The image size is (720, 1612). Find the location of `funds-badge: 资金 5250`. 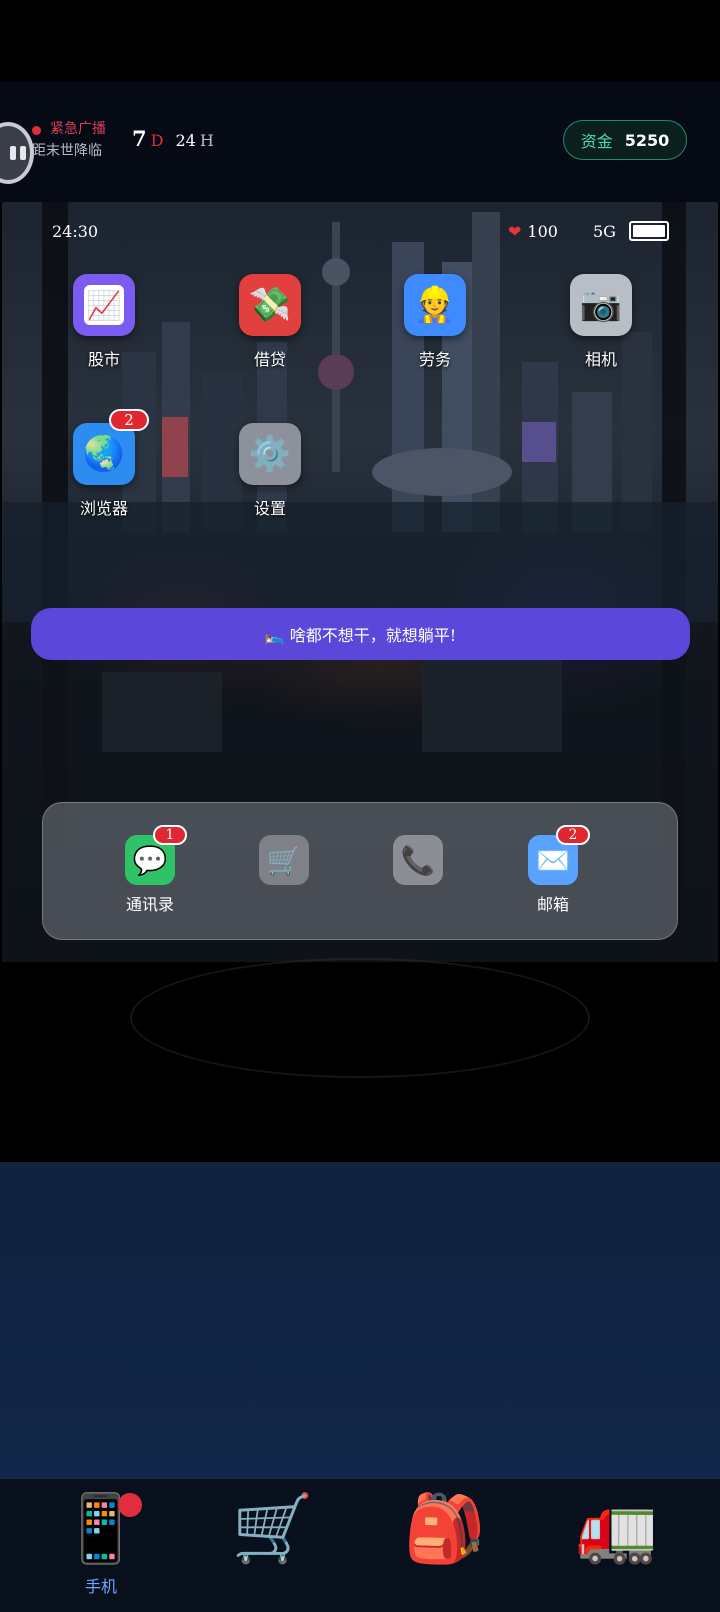

funds-badge: 资金 5250 is located at coordinates (625, 140).